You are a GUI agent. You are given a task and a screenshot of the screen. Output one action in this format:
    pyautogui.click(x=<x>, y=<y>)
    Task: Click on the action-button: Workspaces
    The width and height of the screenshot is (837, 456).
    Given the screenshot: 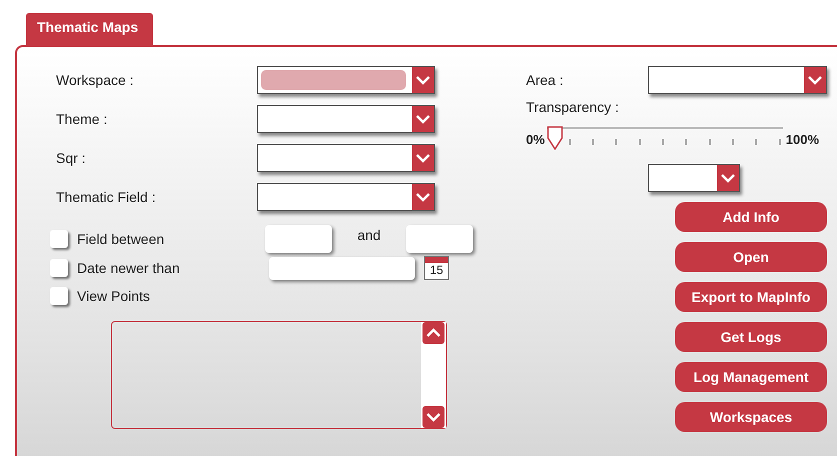 What is the action you would take?
    pyautogui.click(x=751, y=417)
    